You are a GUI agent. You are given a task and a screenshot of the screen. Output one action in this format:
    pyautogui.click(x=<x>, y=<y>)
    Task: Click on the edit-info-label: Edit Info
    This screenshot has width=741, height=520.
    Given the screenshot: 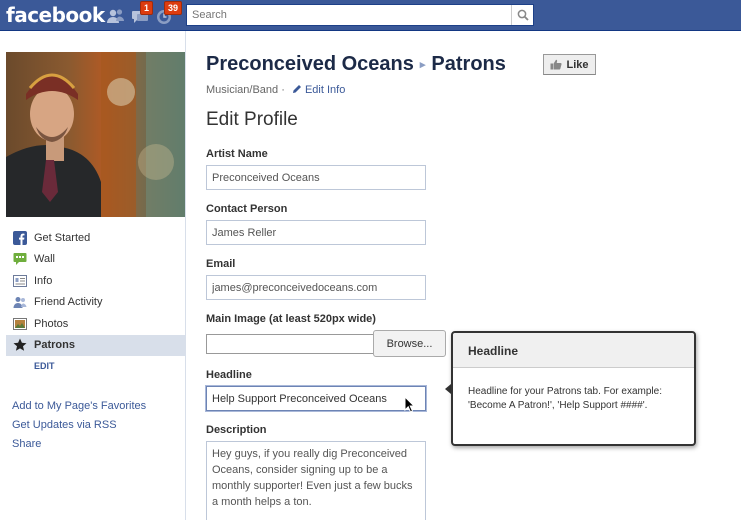 What is the action you would take?
    pyautogui.click(x=325, y=90)
    